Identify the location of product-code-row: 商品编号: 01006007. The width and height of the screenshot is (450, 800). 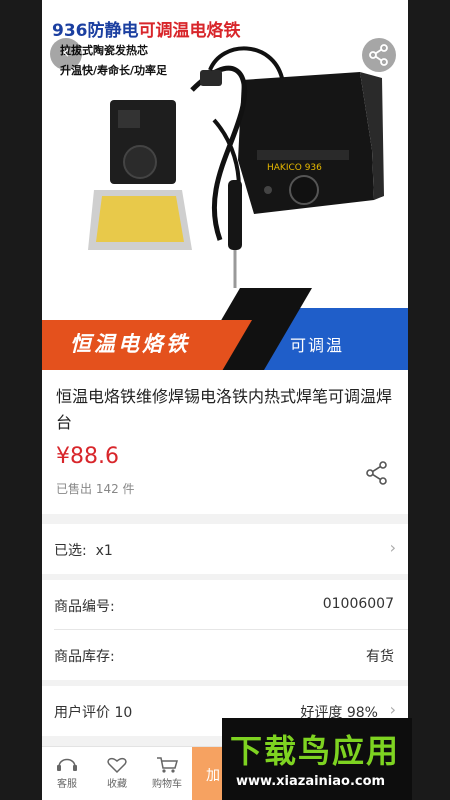
(225, 605).